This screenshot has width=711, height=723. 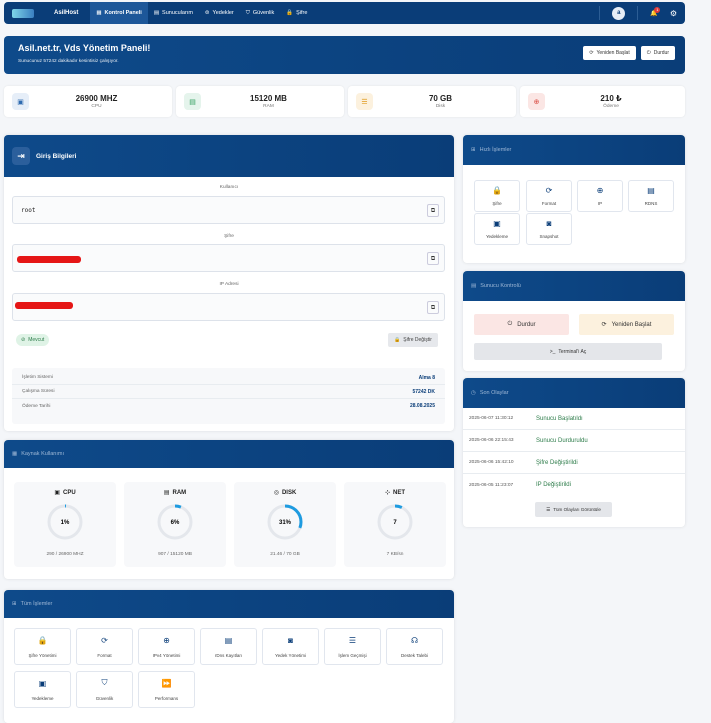 I want to click on shield-icon: ⛉, so click(x=247, y=12).